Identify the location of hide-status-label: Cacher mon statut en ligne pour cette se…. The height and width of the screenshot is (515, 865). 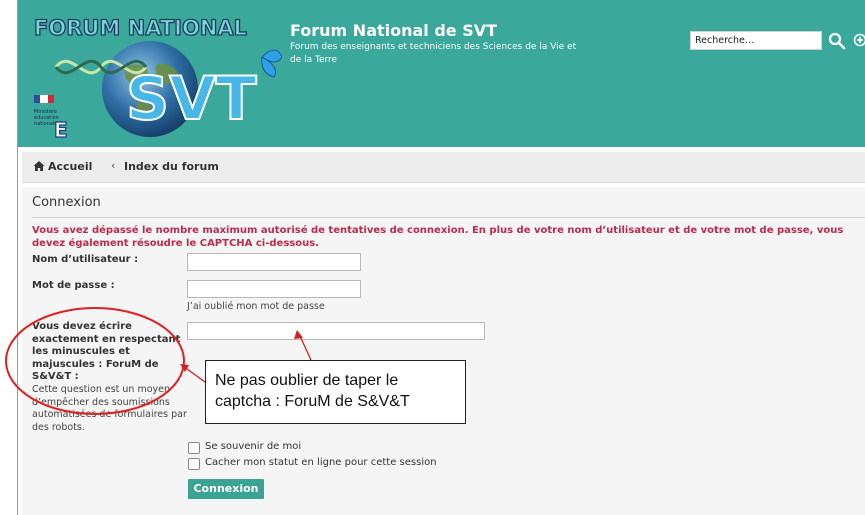
(321, 462).